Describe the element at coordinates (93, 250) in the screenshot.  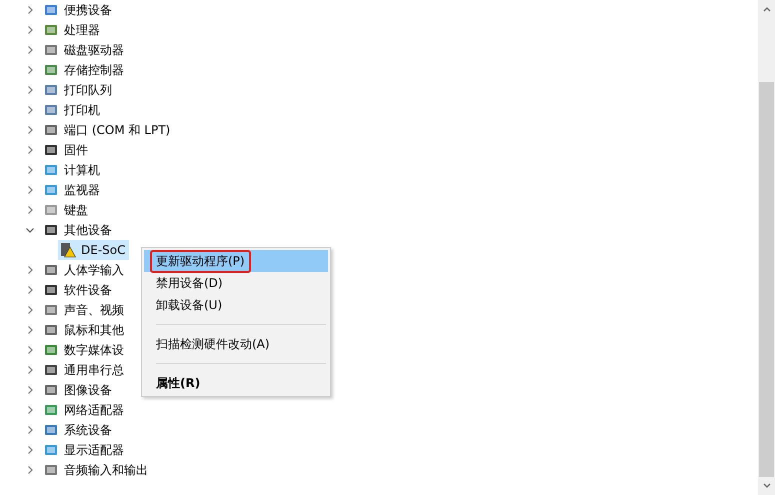
I see `tree-item: DE-SoC` at that location.